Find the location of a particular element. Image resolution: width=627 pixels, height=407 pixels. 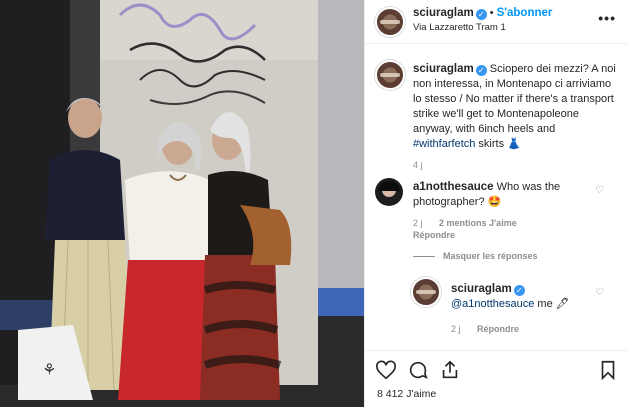

reply-reply-button: Répondre is located at coordinates (498, 329).